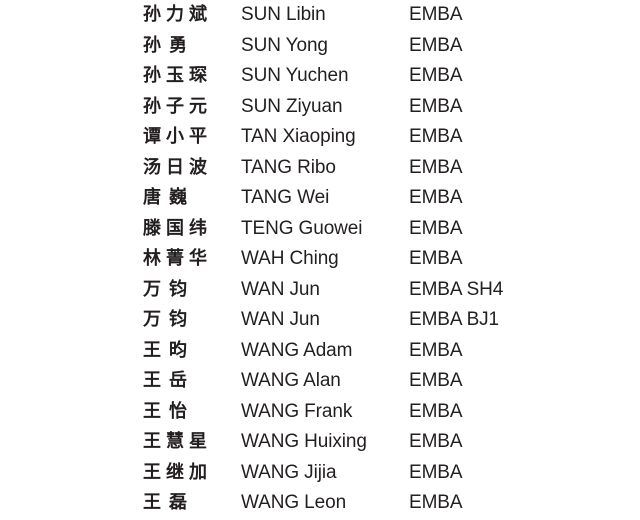 This screenshot has width=640, height=520. I want to click on english-name: TAN Xiaoping, so click(298, 136).